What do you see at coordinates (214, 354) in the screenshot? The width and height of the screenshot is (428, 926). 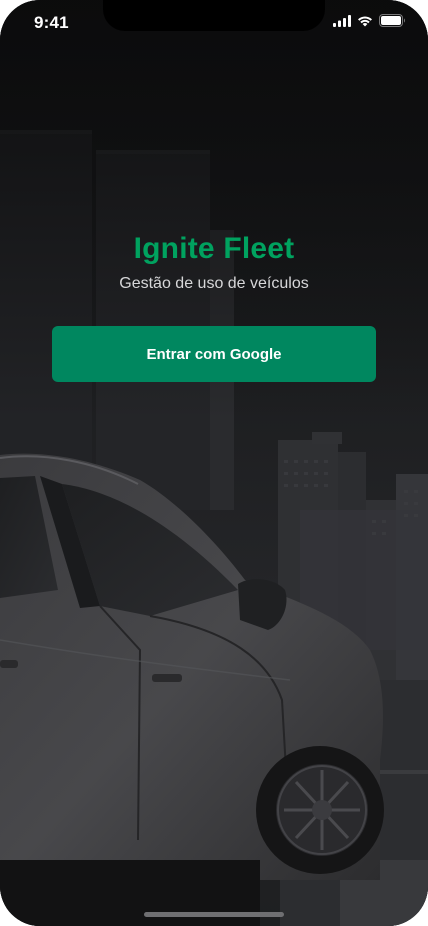 I see `google-signin-button: Entrar com Google` at bounding box center [214, 354].